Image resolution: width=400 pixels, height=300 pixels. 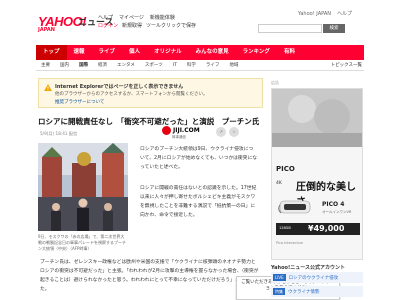 I want to click on sidebar-item-ukraine-situation: 特集 ウクライナ情勢, so click(x=317, y=291).